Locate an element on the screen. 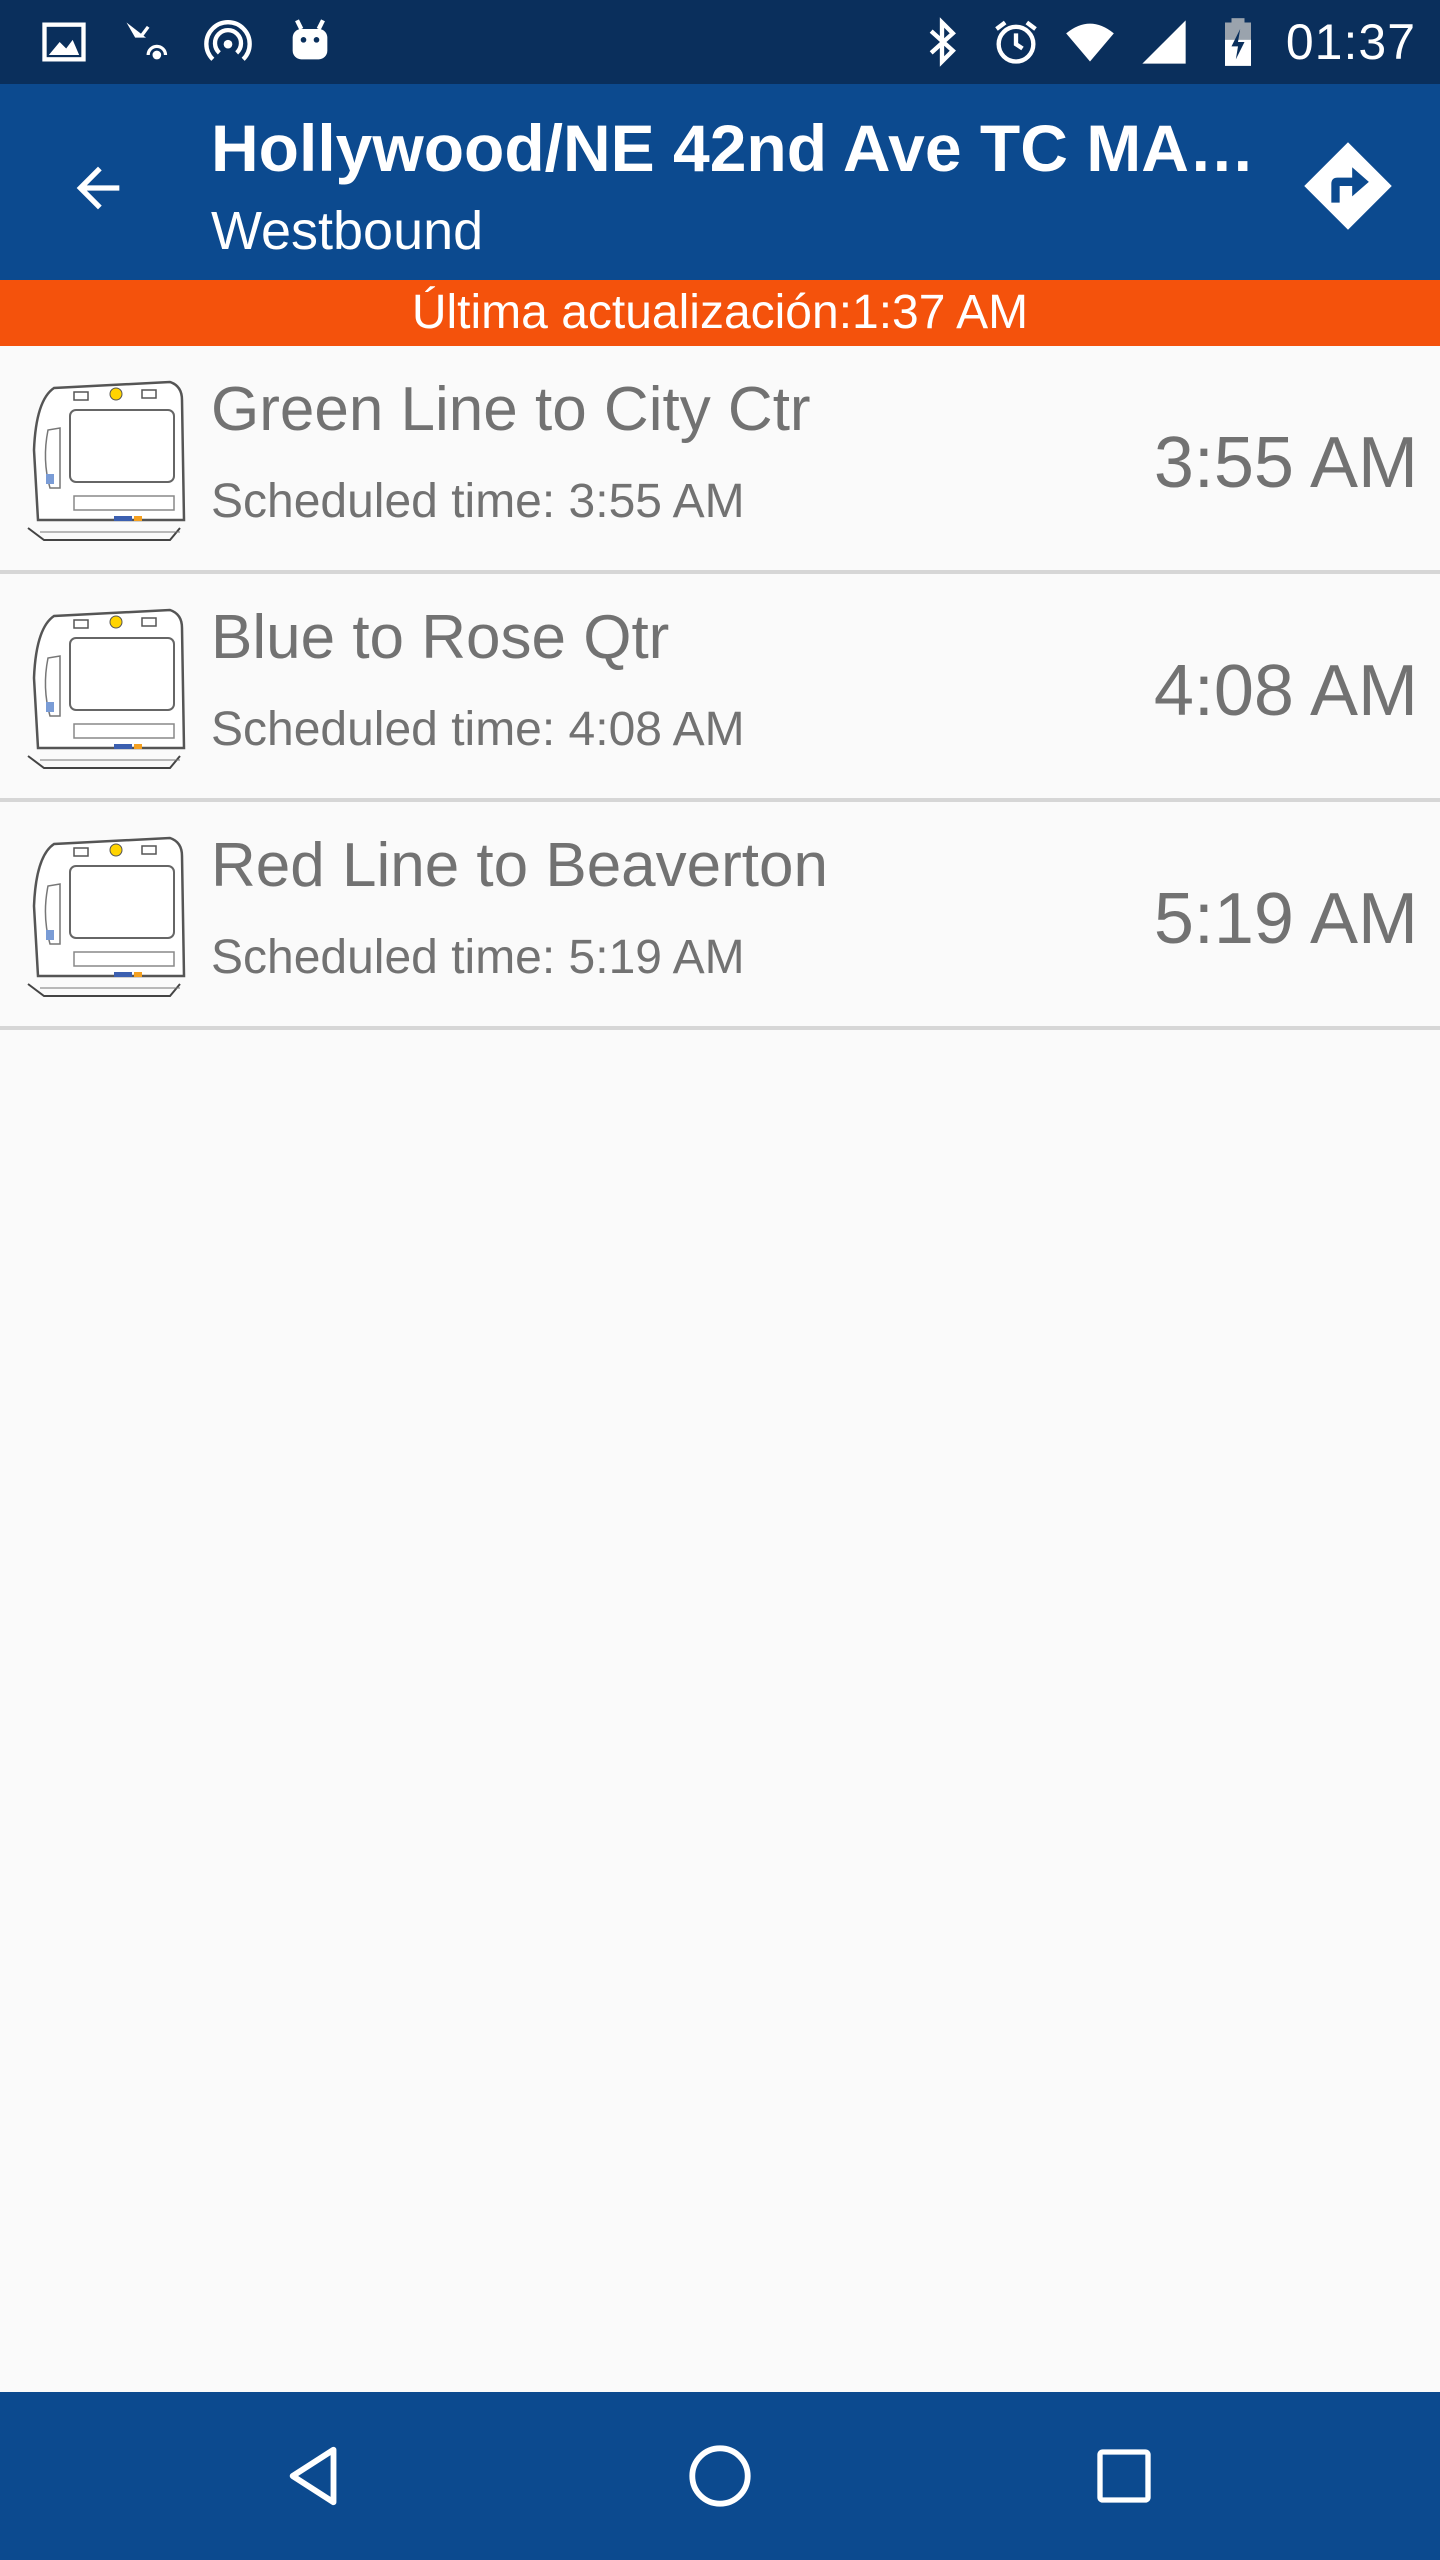  status-bar-right: 01:37 is located at coordinates (1166, 42).